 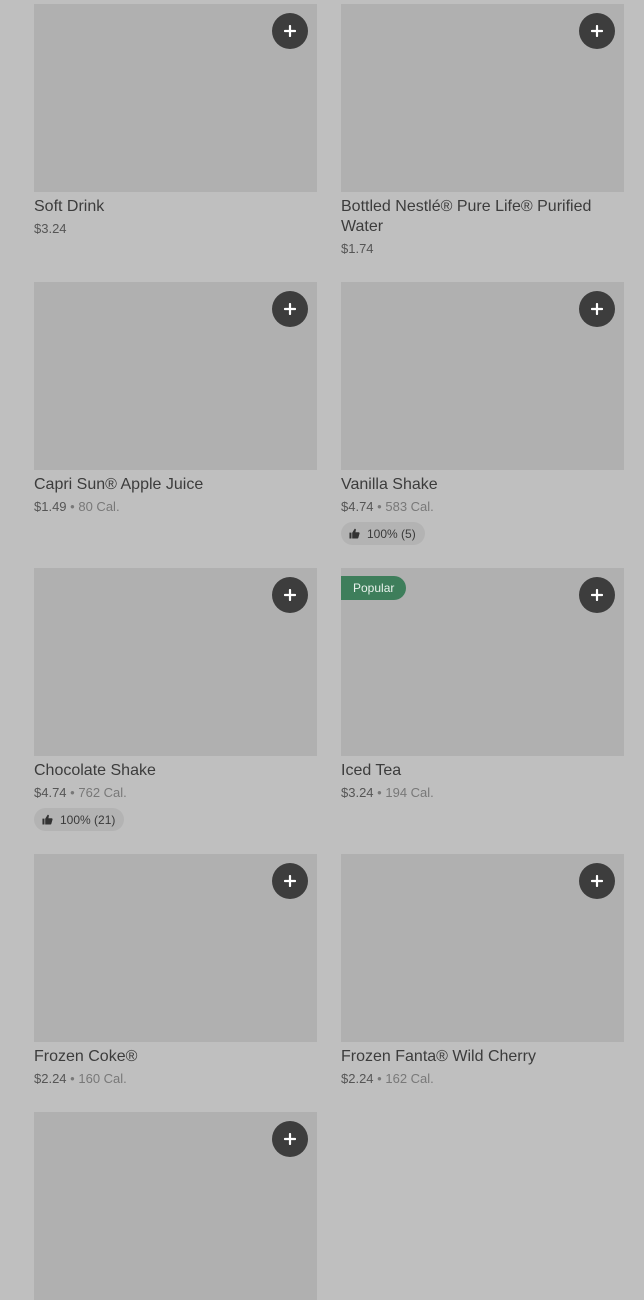 I want to click on menu-item-card: Vanilla Shake $4.74 • 583 Cal. 100% (5), so click(x=482, y=413).